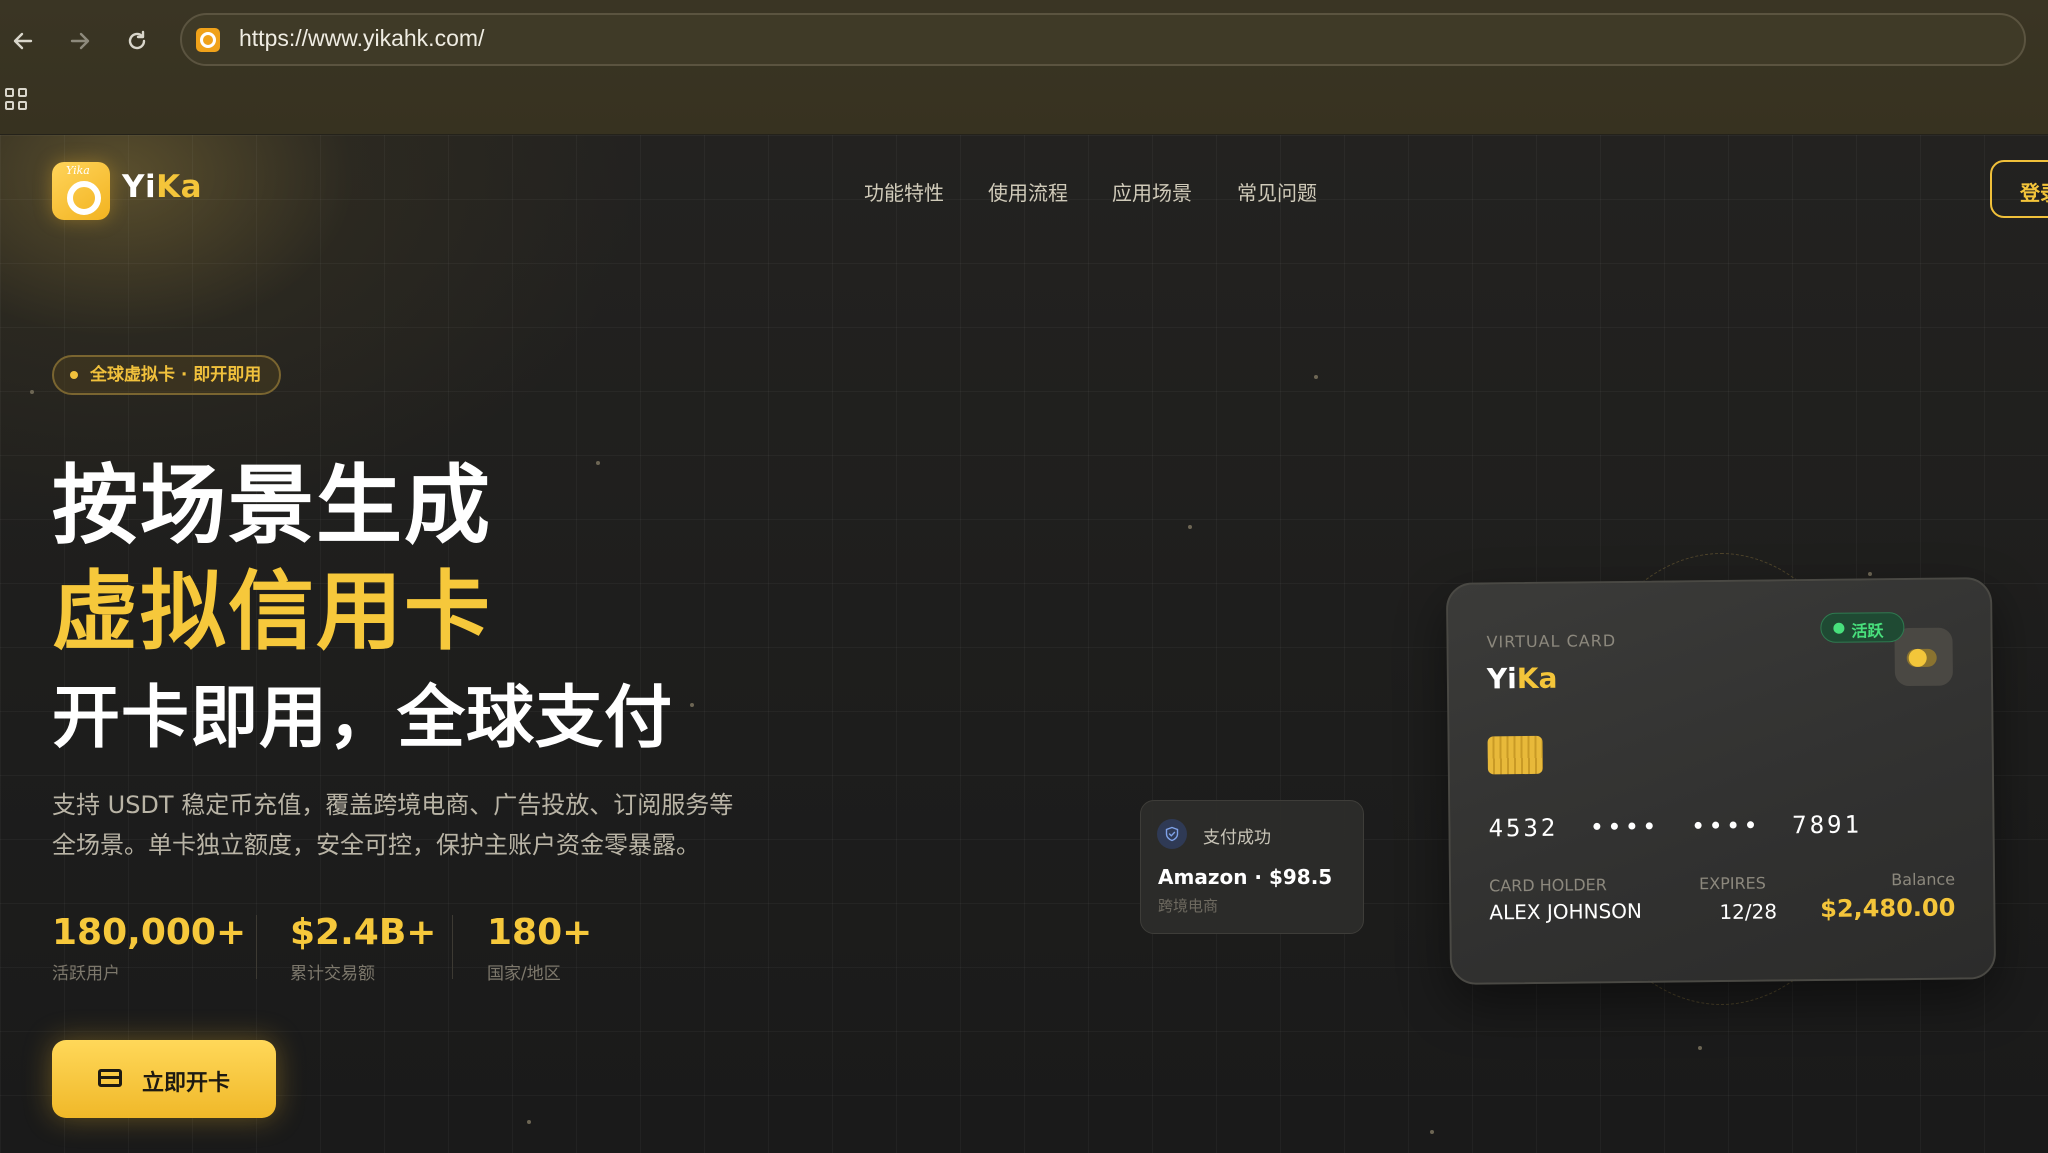  Describe the element at coordinates (1888, 908) in the screenshot. I see `card-balance-value: $2,480.00` at that location.